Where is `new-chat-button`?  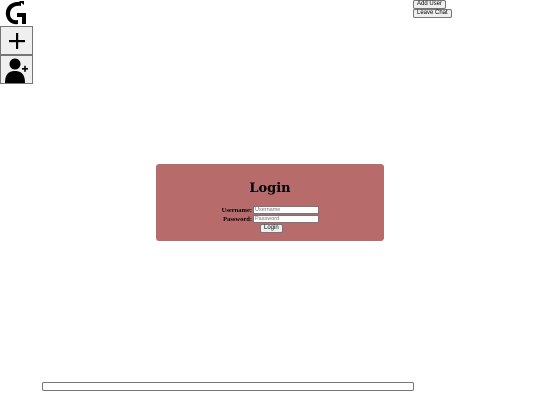
new-chat-button is located at coordinates (16, 40).